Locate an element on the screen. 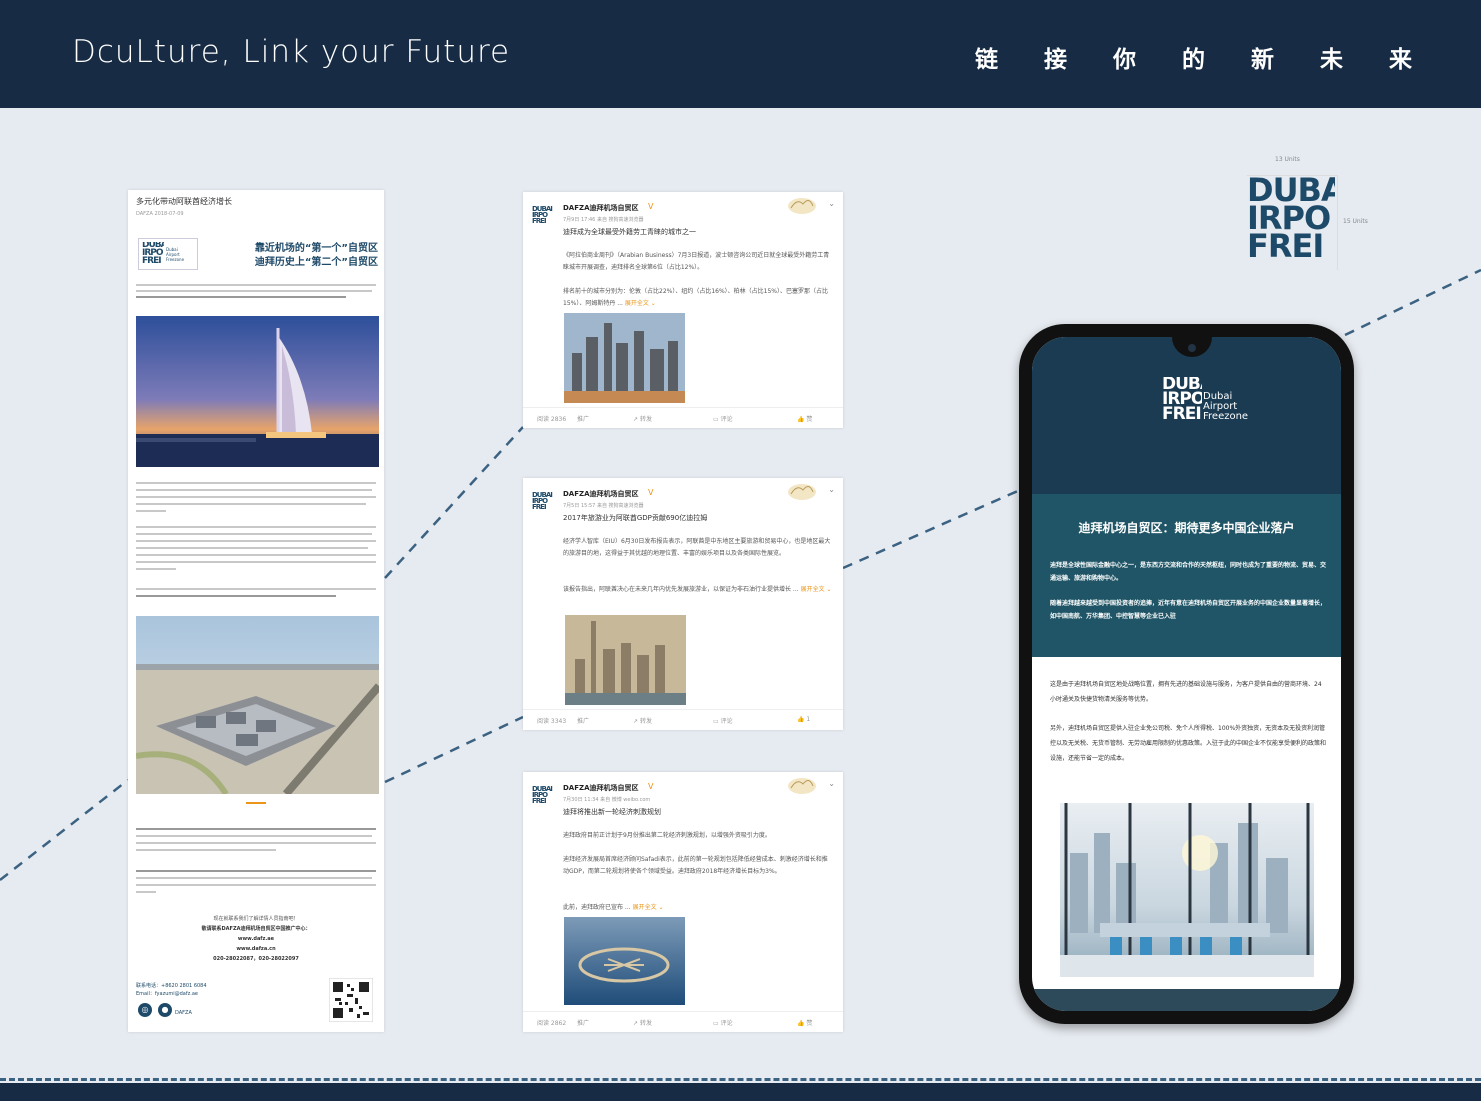 The image size is (1481, 1101). wechat-share-icon: ● is located at coordinates (165, 1010).